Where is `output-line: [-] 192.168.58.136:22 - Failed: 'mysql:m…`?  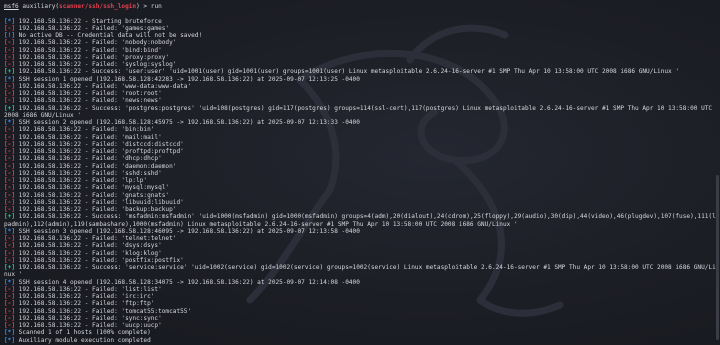 output-line: [-] 192.168.58.136:22 - Failed: 'mysql:m… is located at coordinates (360, 187).